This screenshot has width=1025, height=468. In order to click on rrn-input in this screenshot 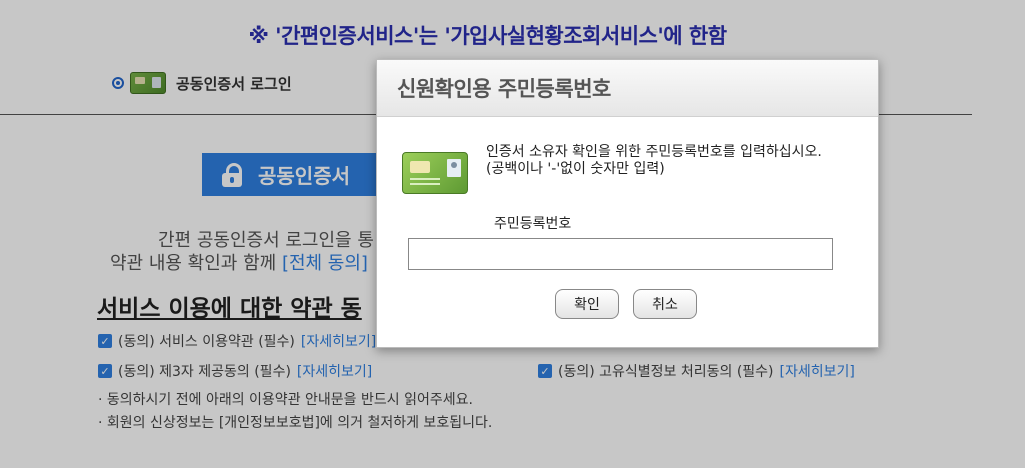, I will do `click(620, 254)`.